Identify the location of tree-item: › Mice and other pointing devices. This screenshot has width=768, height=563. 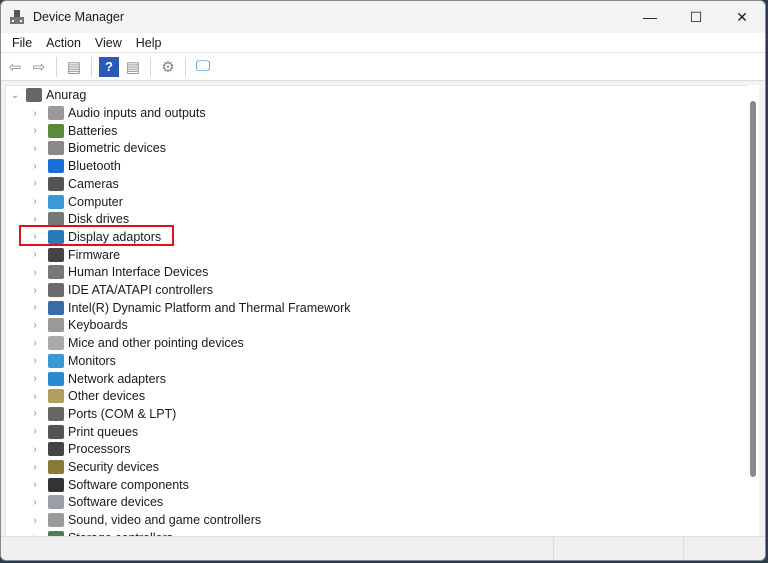
(136, 343).